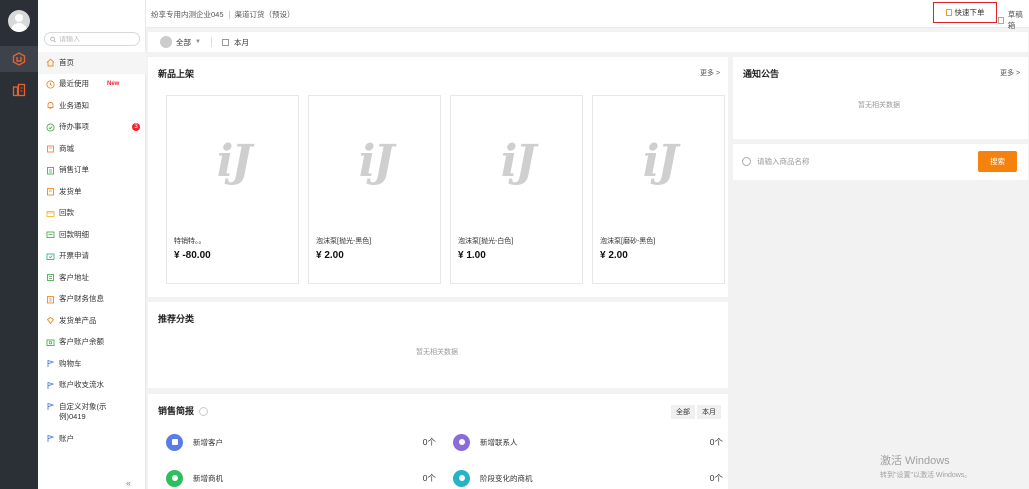  I want to click on info-icon, so click(204, 412).